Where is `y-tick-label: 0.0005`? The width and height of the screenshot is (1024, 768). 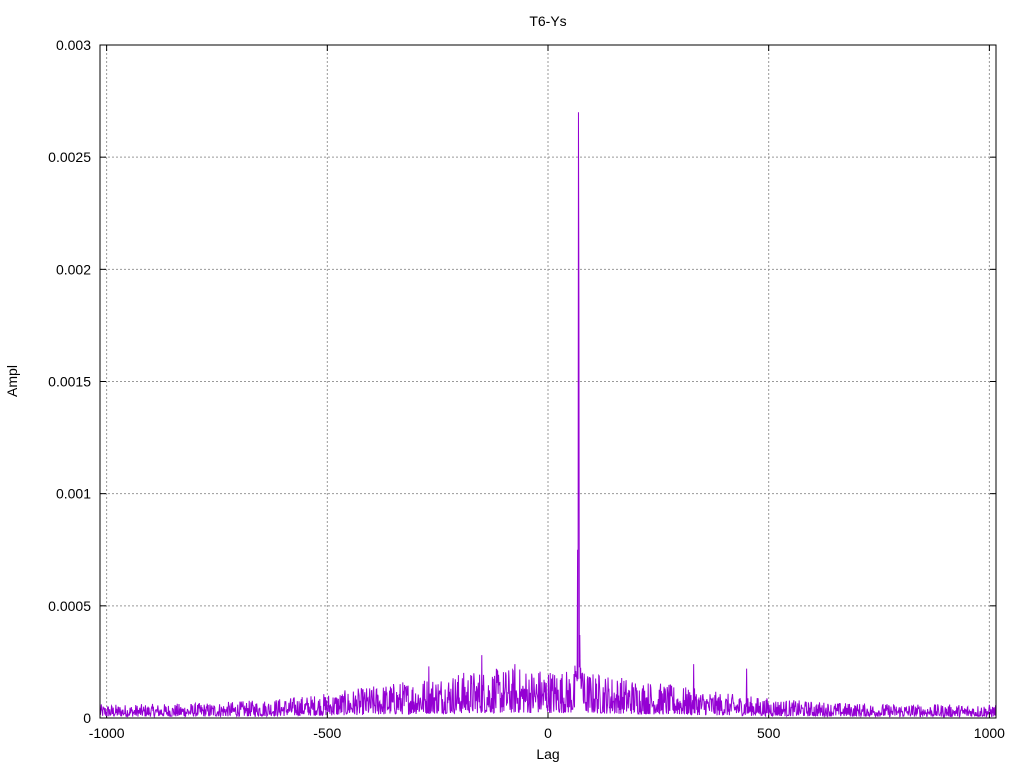
y-tick-label: 0.0005 is located at coordinates (69, 606).